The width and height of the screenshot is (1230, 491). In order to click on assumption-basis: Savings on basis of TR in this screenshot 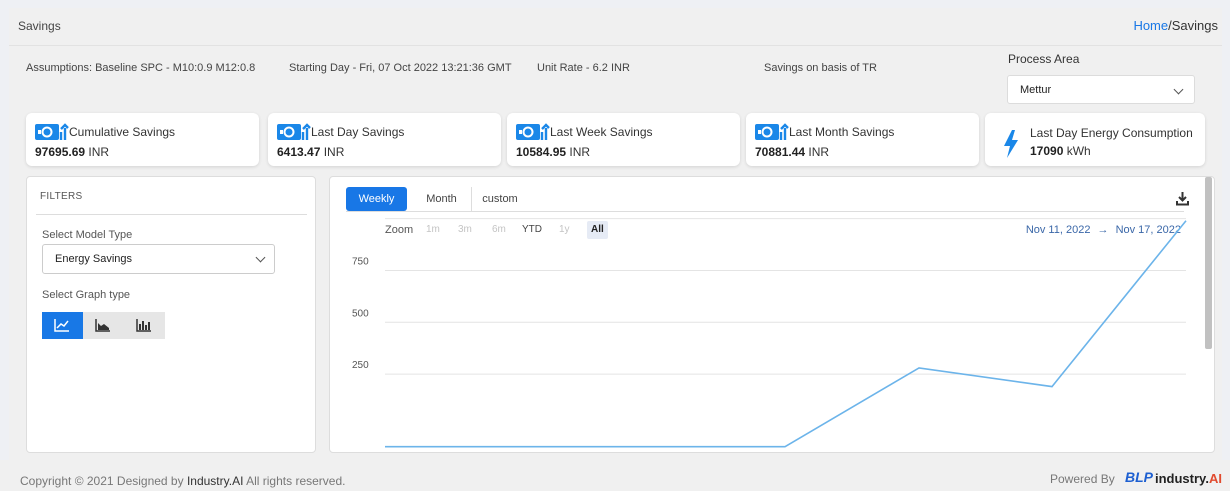, I will do `click(820, 68)`.